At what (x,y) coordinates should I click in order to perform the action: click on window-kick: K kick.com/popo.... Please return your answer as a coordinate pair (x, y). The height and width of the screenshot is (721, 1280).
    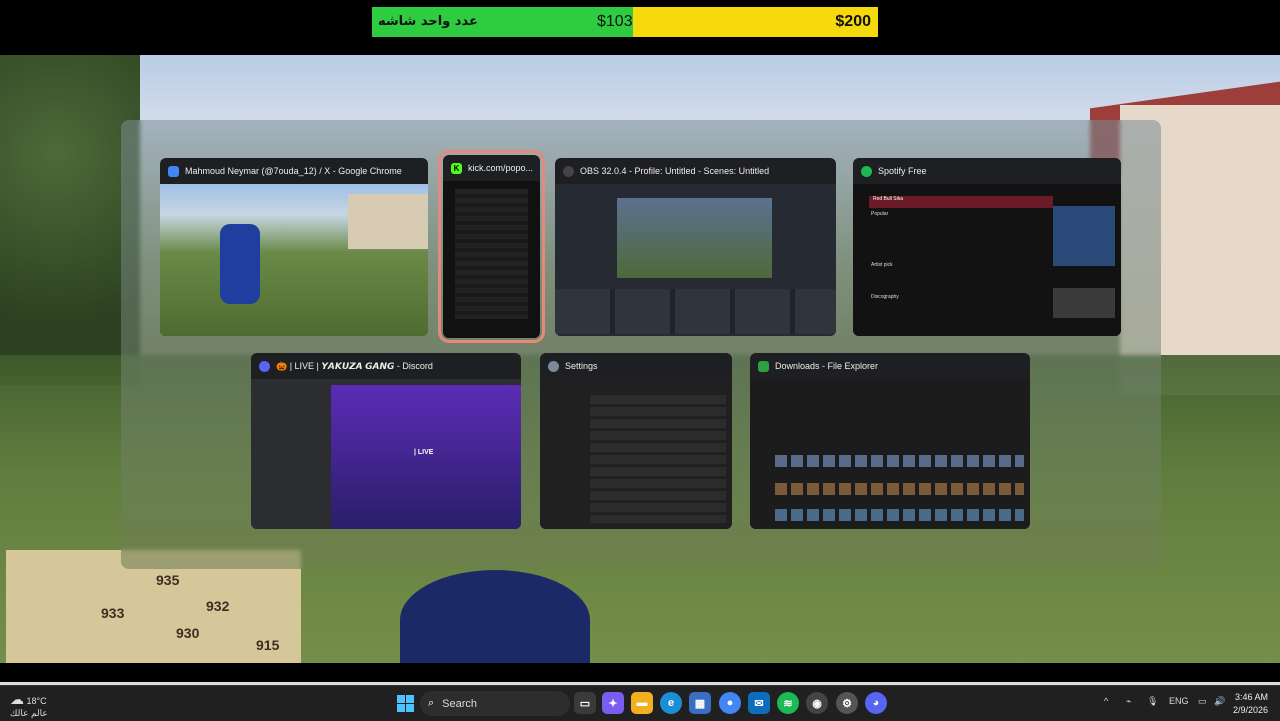
    Looking at the image, I should click on (491, 246).